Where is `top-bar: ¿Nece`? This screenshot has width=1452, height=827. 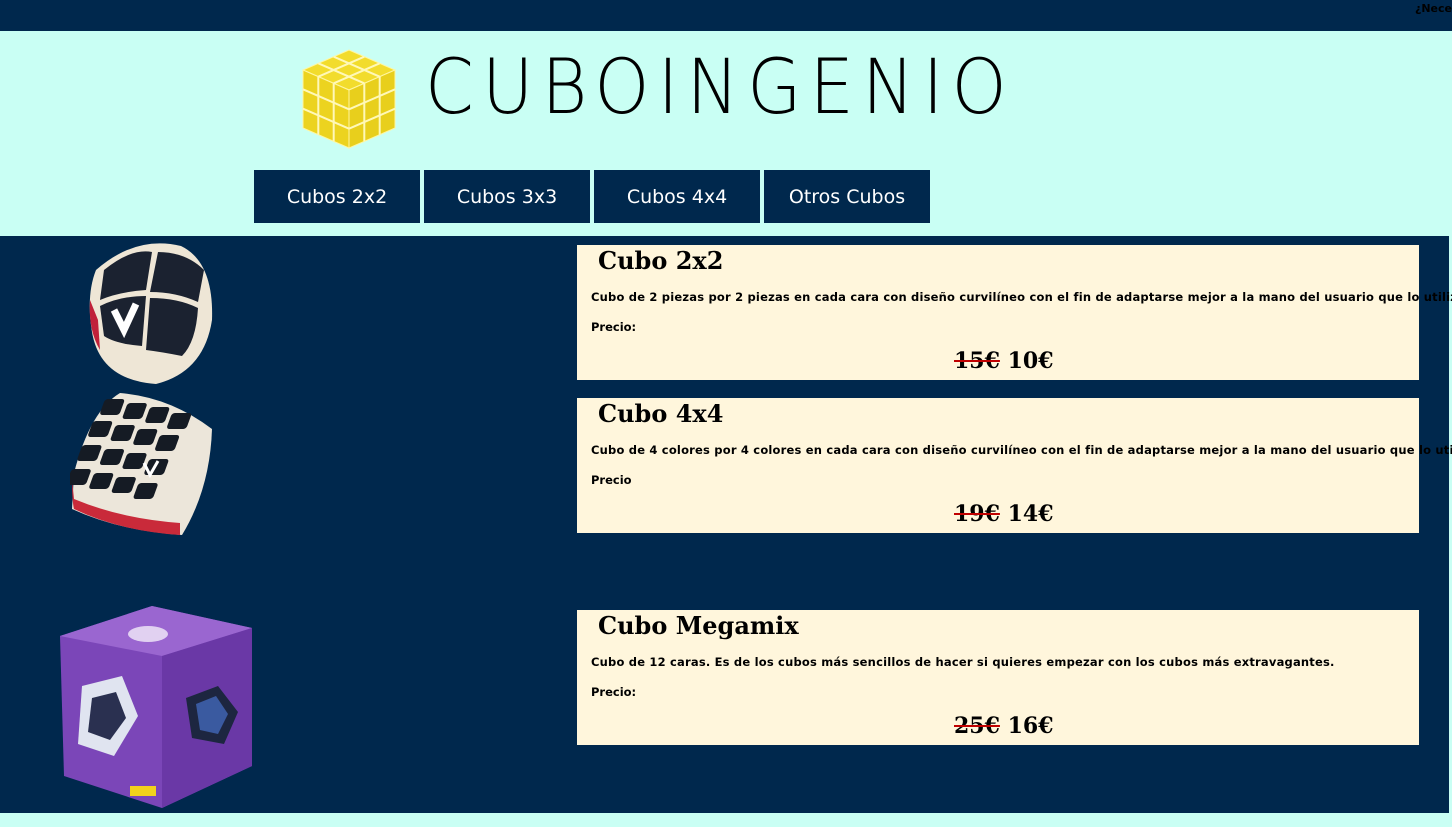
top-bar: ¿Nece is located at coordinates (726, 15).